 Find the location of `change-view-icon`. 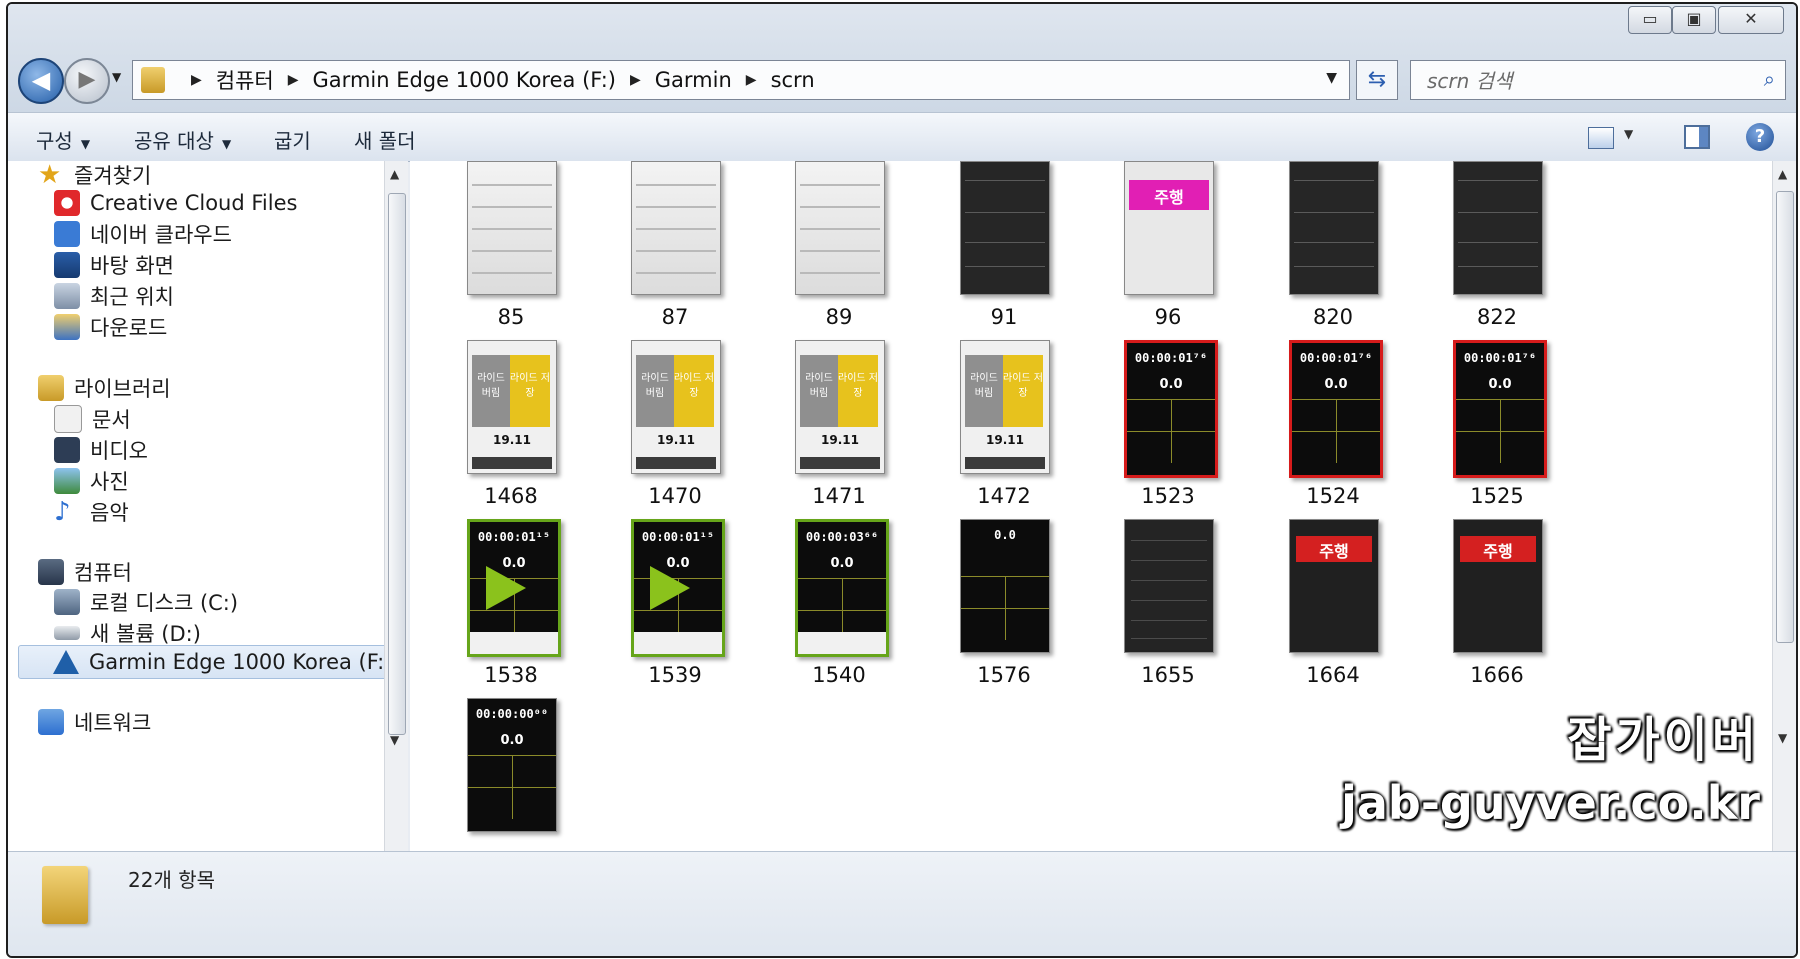

change-view-icon is located at coordinates (1601, 138).